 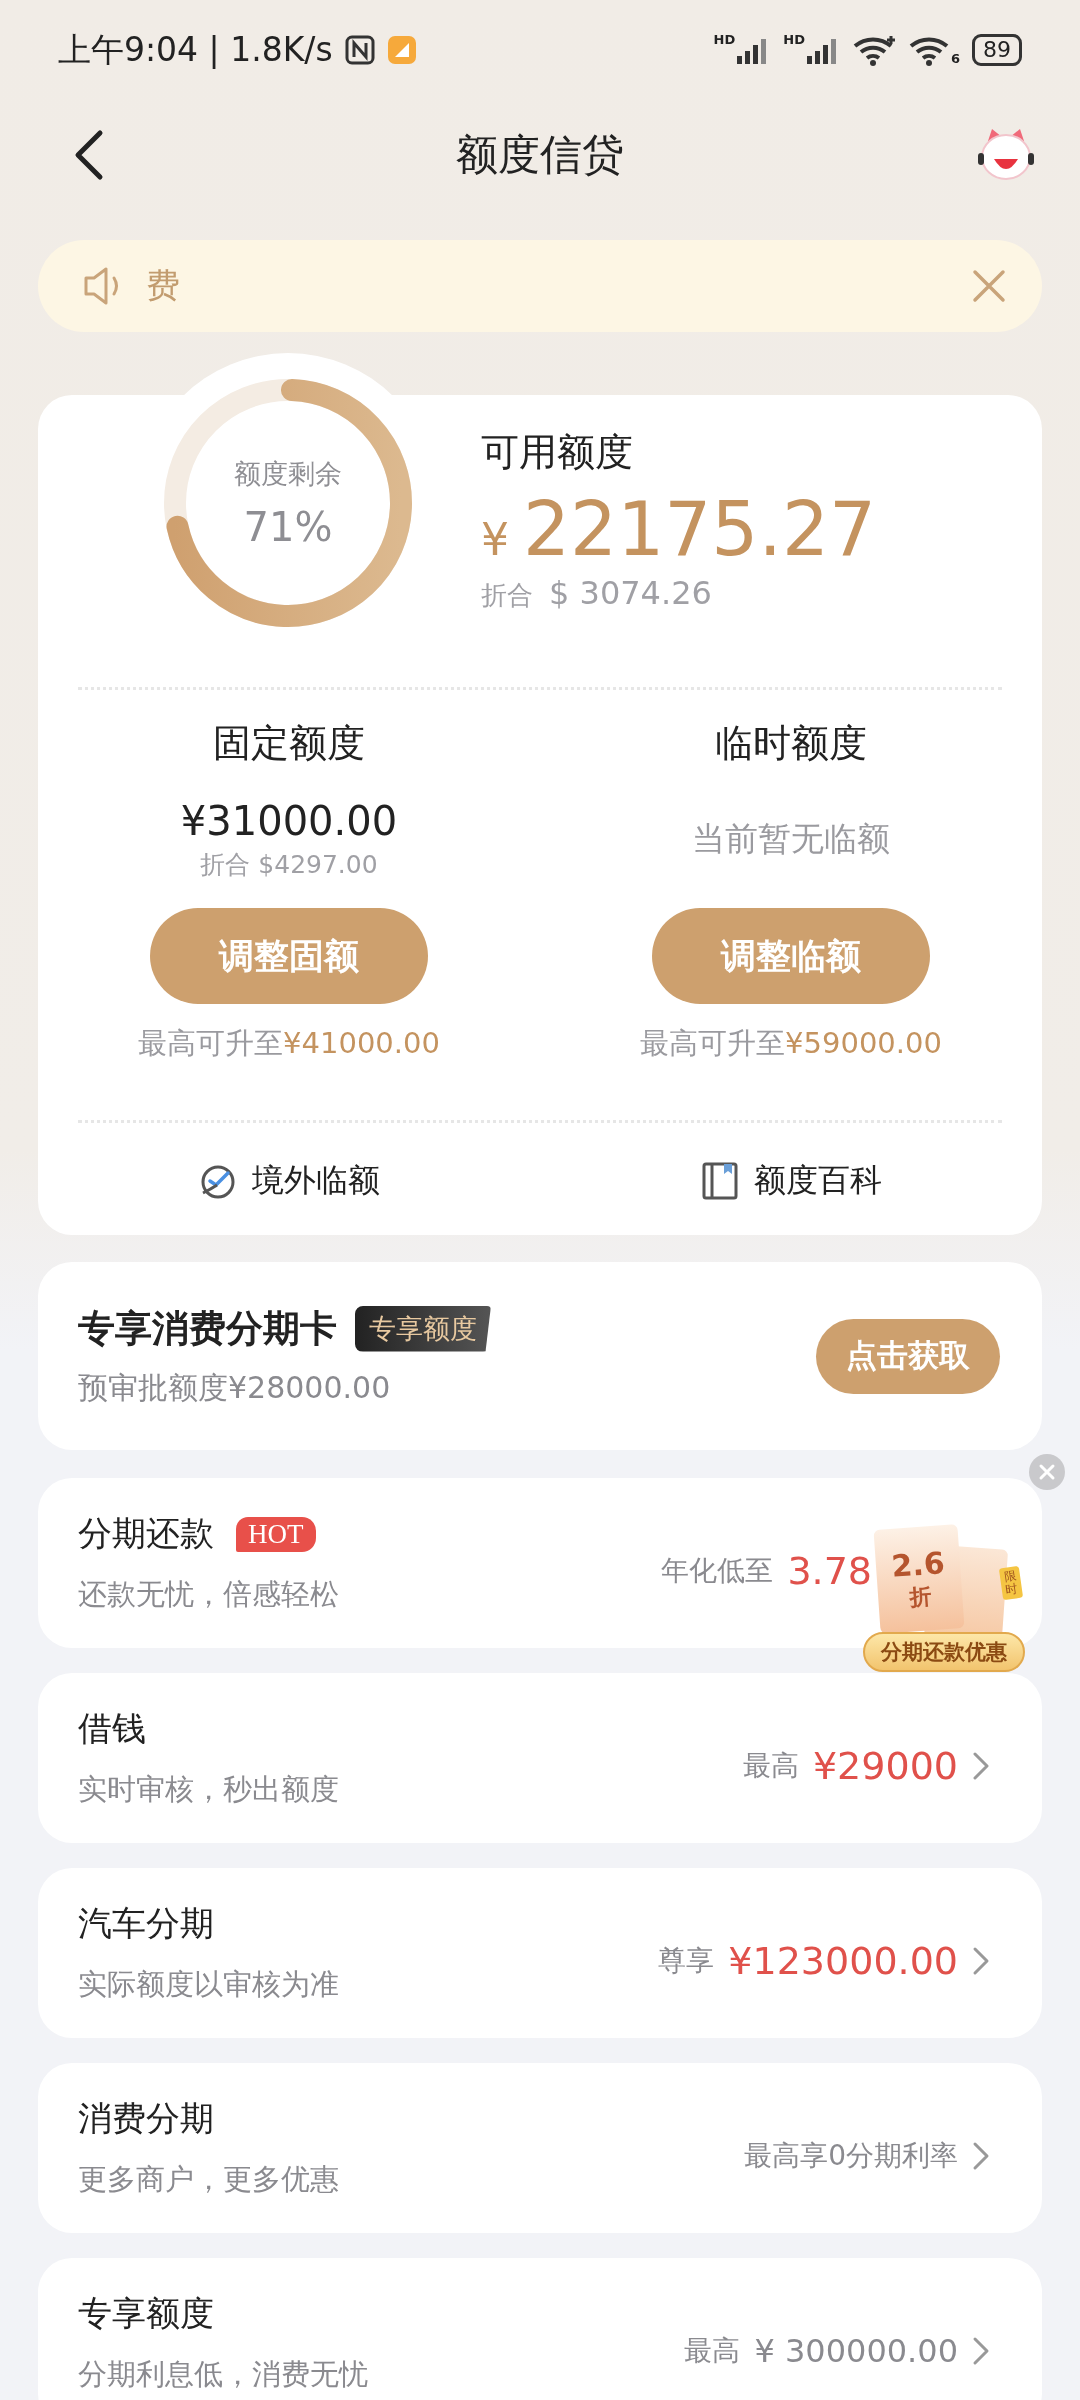 What do you see at coordinates (829, 1571) in the screenshot?
I see `product-offer-value: 3.78` at bounding box center [829, 1571].